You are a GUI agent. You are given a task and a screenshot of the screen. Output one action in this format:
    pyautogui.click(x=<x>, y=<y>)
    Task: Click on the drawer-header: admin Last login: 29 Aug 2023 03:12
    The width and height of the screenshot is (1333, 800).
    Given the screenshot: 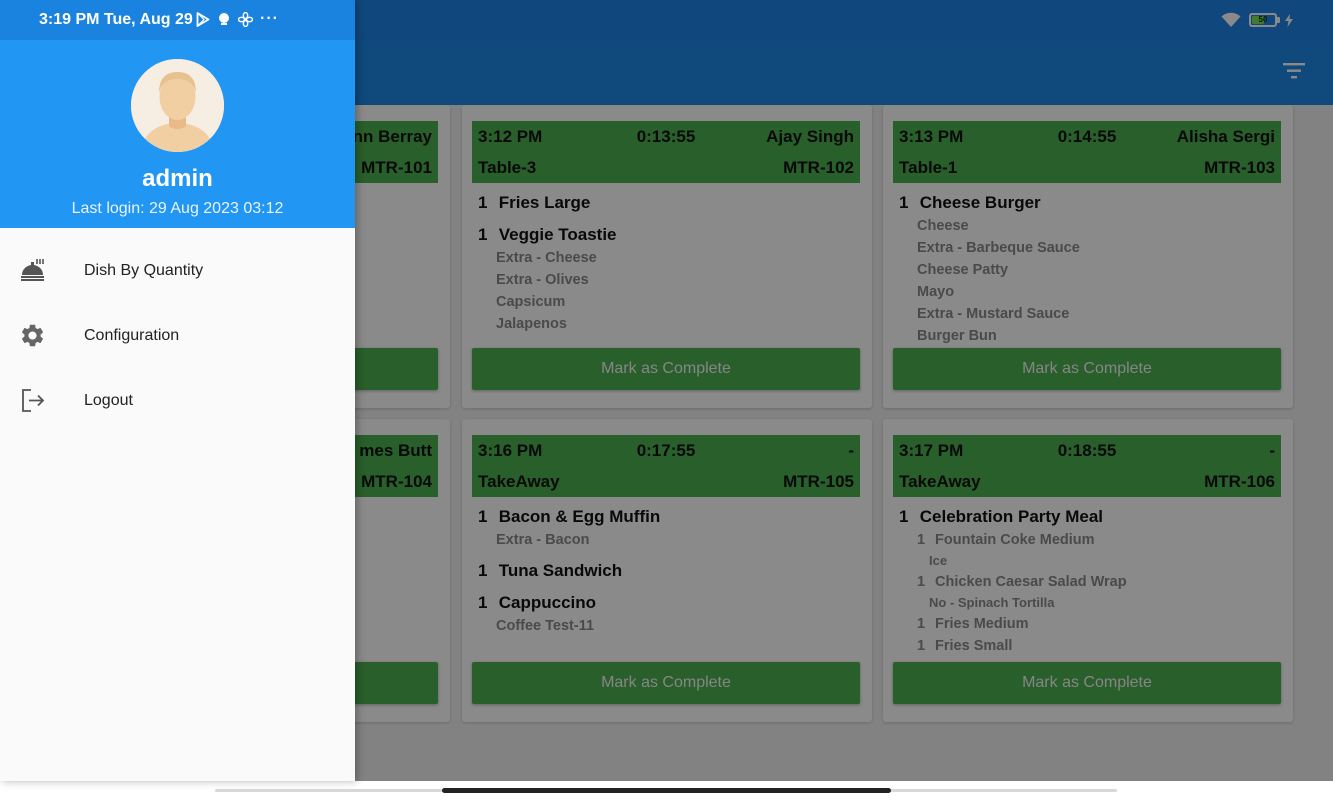 What is the action you would take?
    pyautogui.click(x=177, y=134)
    